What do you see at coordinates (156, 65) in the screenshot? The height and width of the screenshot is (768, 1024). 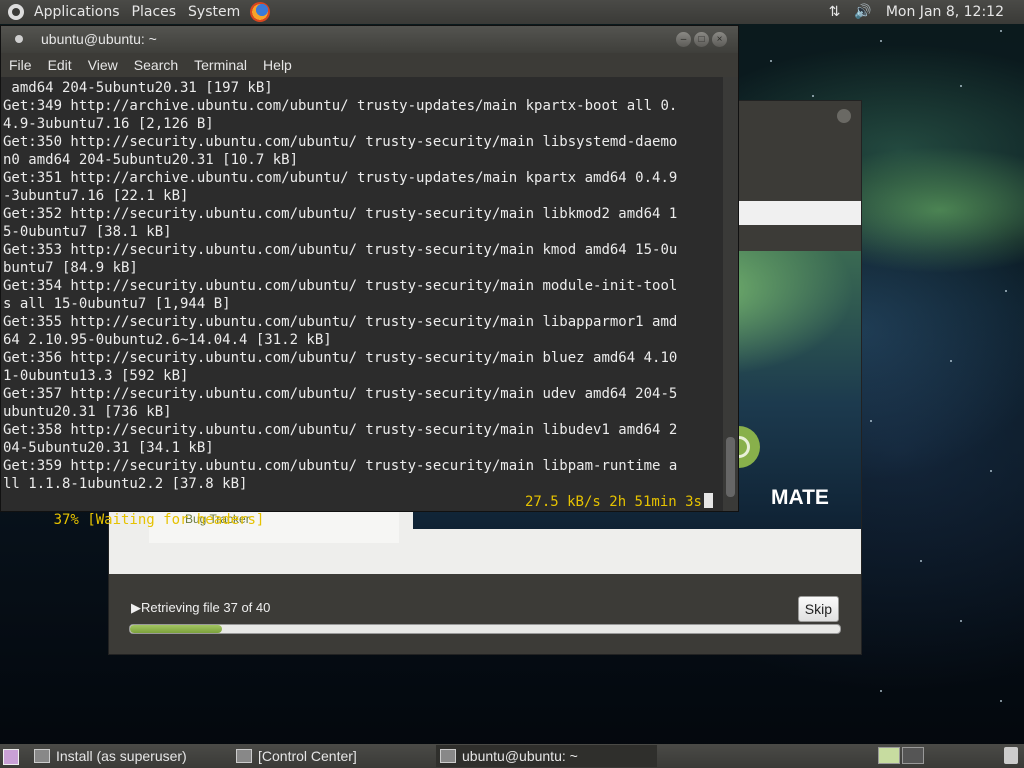 I see `menu-search: Search` at bounding box center [156, 65].